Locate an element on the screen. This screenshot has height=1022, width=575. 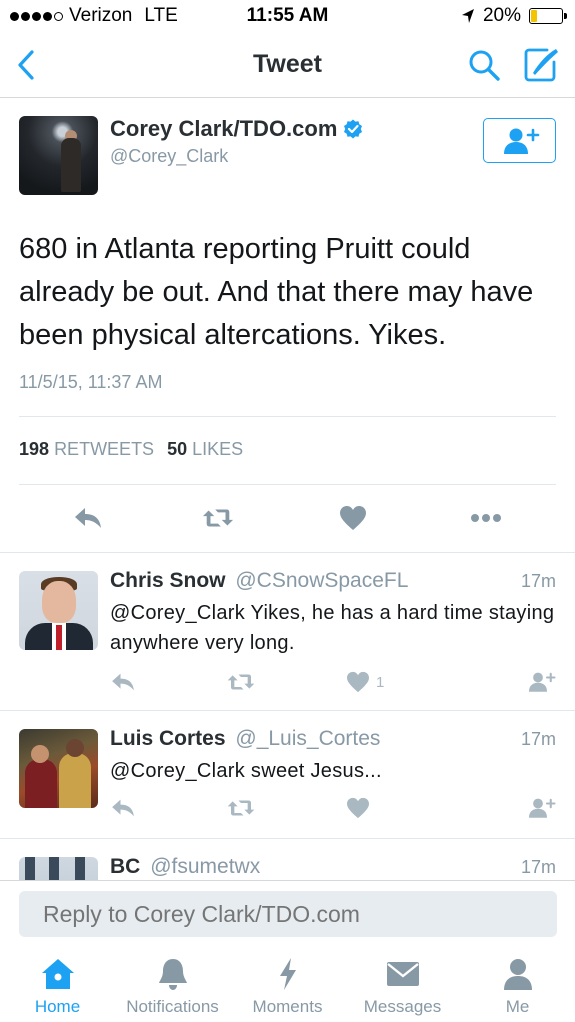
reply-author: Chris Snow @CSnowSpaceFL is located at coordinates (259, 581).